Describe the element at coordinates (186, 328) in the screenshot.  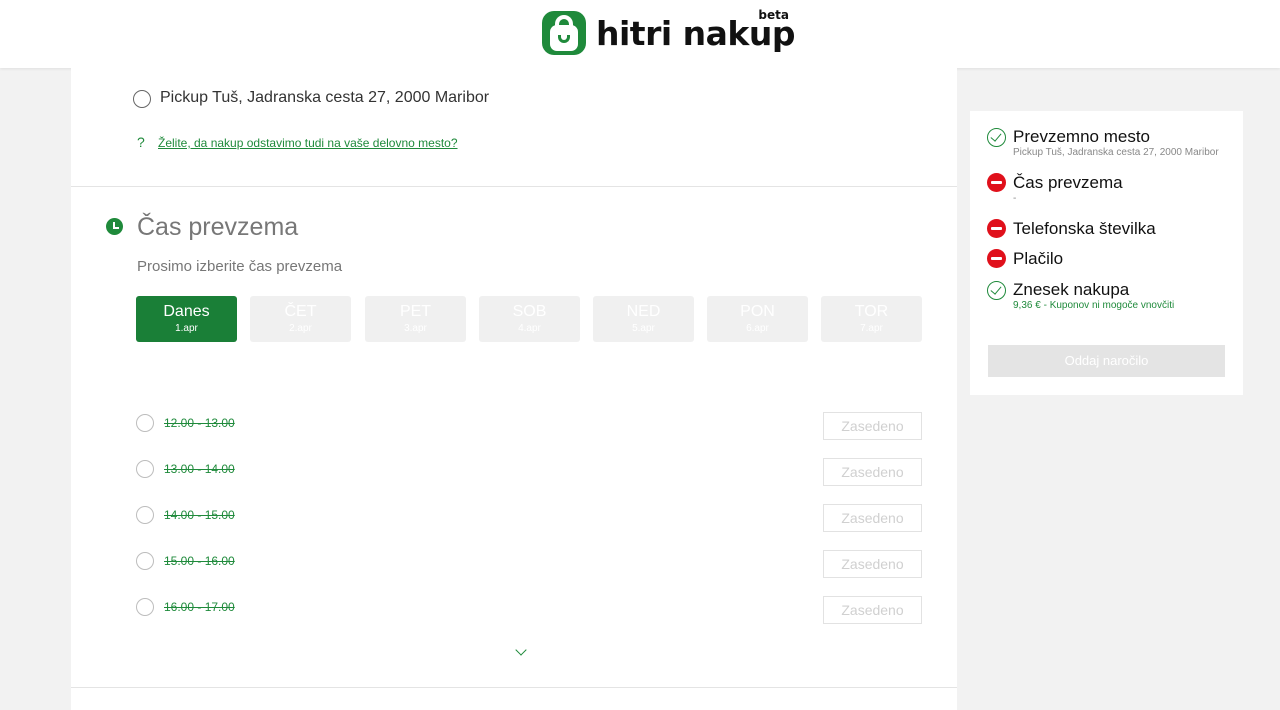
I see `day-date: 1.apr` at that location.